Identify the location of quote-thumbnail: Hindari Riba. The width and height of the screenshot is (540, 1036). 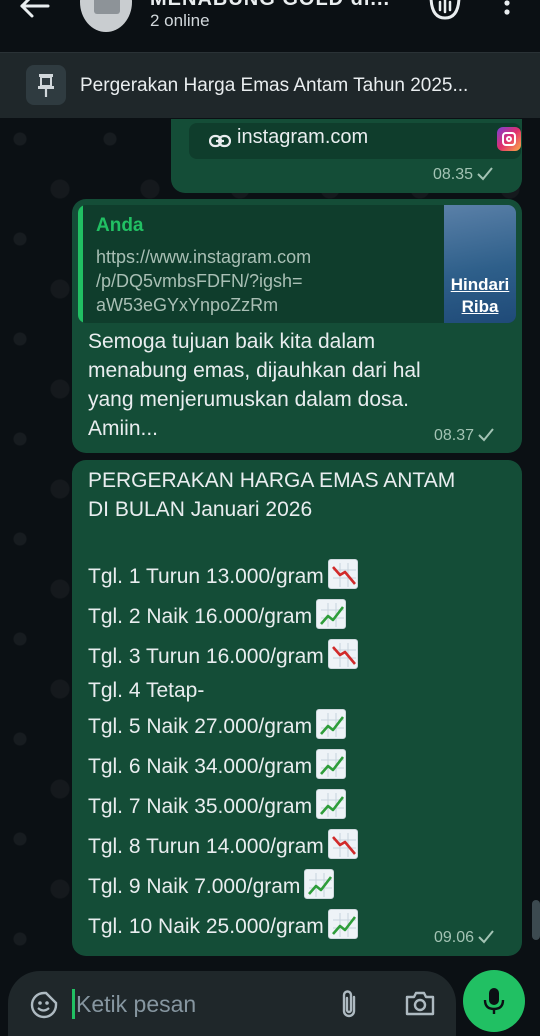
(480, 264).